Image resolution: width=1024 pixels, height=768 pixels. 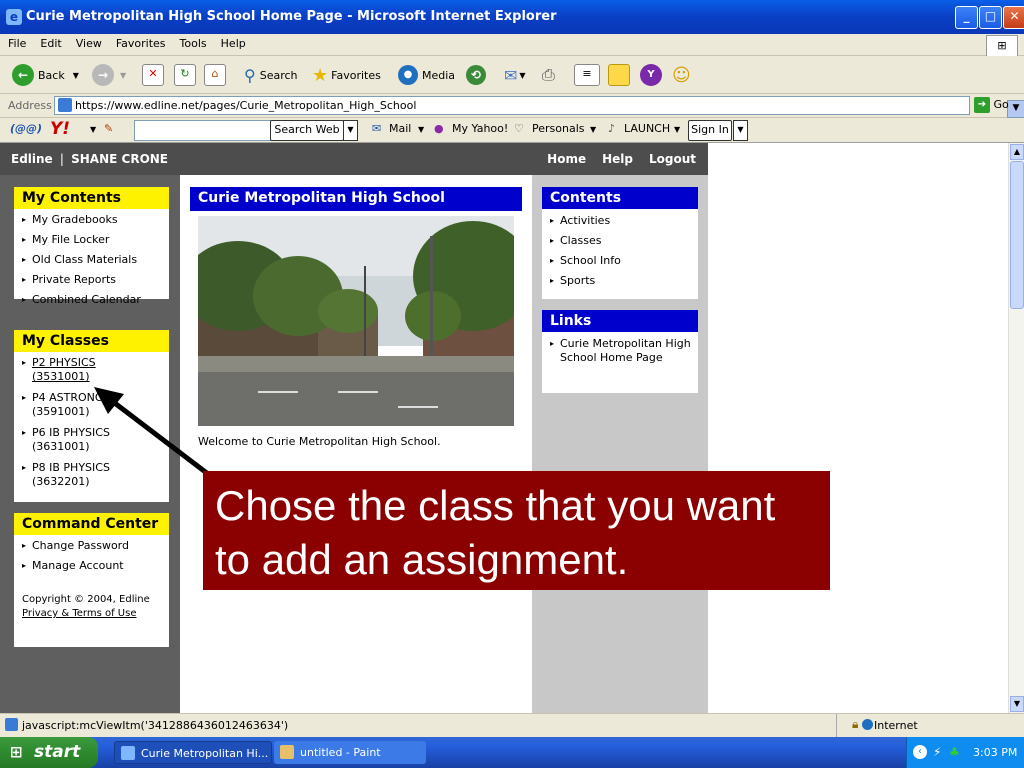 I want to click on lock-icon: 🔒︎, so click(x=855, y=724).